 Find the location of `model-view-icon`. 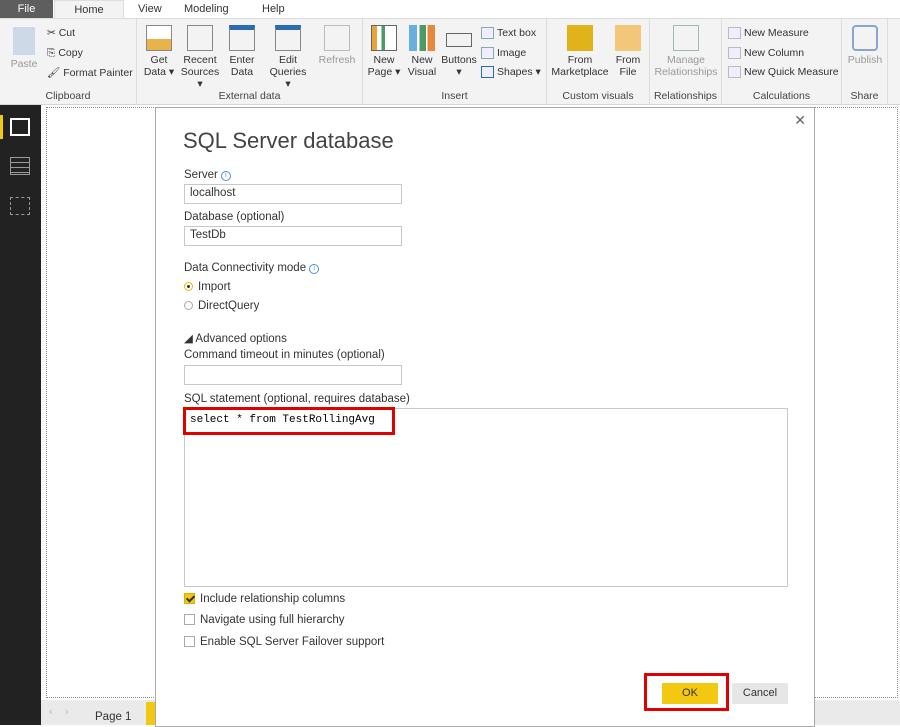

model-view-icon is located at coordinates (20, 206).